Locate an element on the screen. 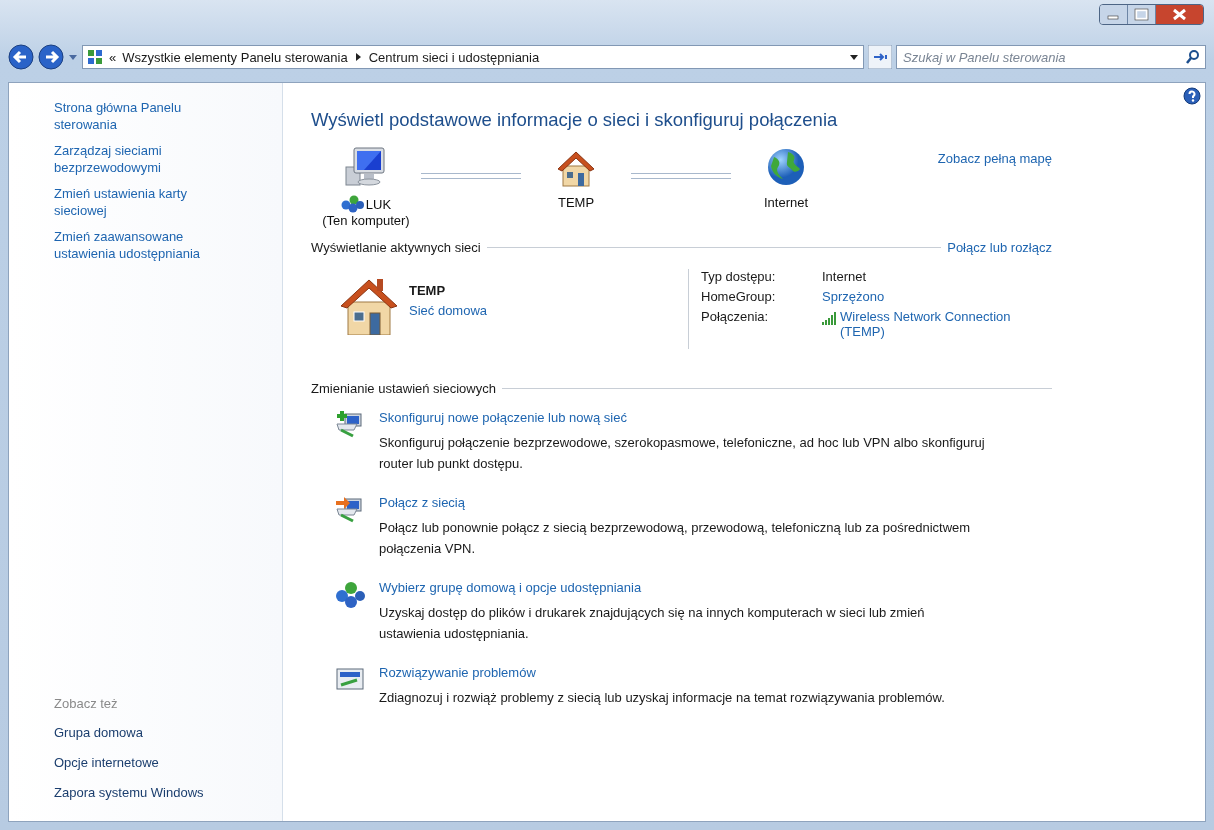 Image resolution: width=1214 pixels, height=830 pixels. search-field: Szukaj w Panelu sterowania is located at coordinates (1051, 57).